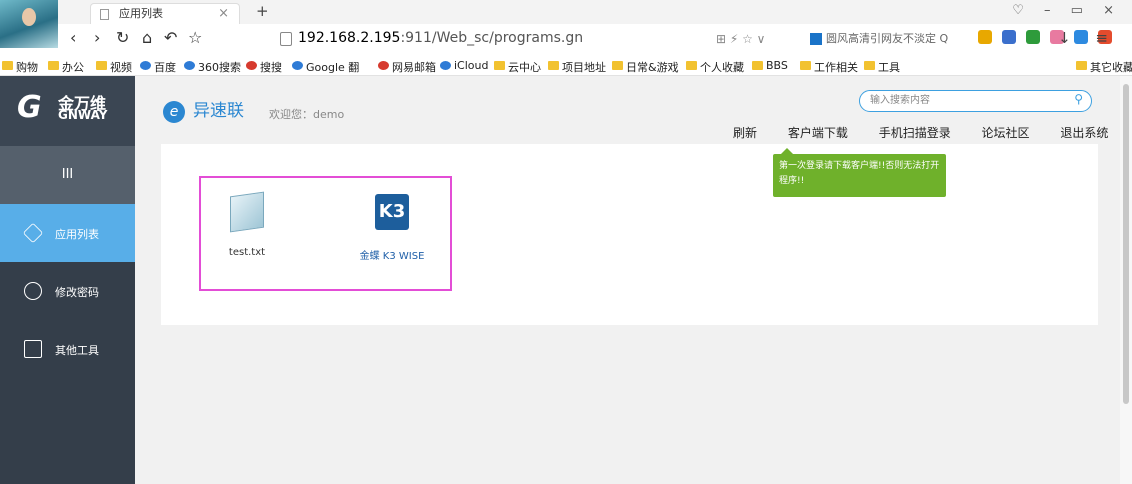 The width and height of the screenshot is (1132, 484). Describe the element at coordinates (223, 14) in the screenshot. I see `close-icon: ×` at that location.